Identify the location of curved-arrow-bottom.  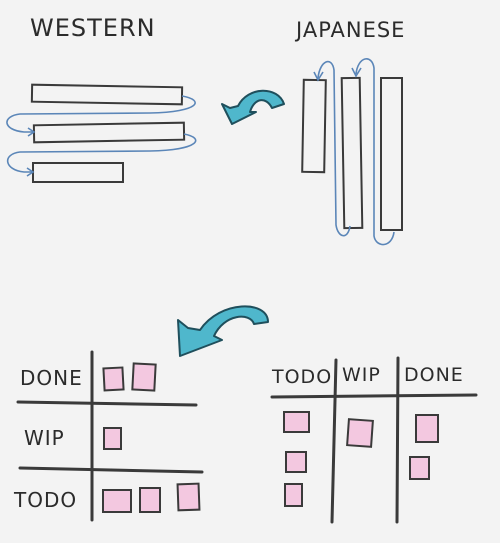
(223, 331).